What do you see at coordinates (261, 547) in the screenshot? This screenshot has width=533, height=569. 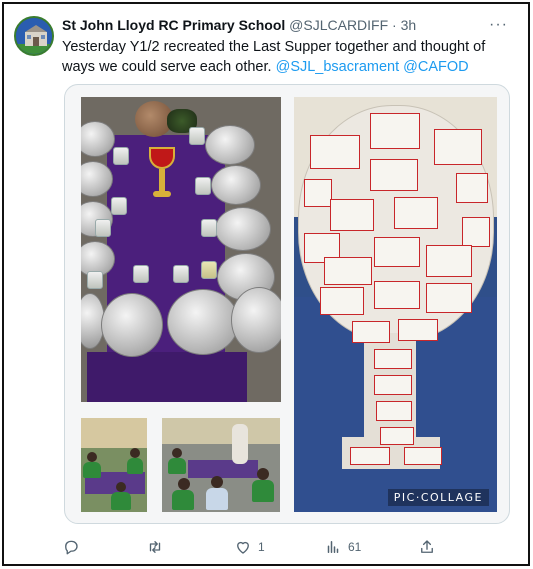 I see `like-count: 1` at bounding box center [261, 547].